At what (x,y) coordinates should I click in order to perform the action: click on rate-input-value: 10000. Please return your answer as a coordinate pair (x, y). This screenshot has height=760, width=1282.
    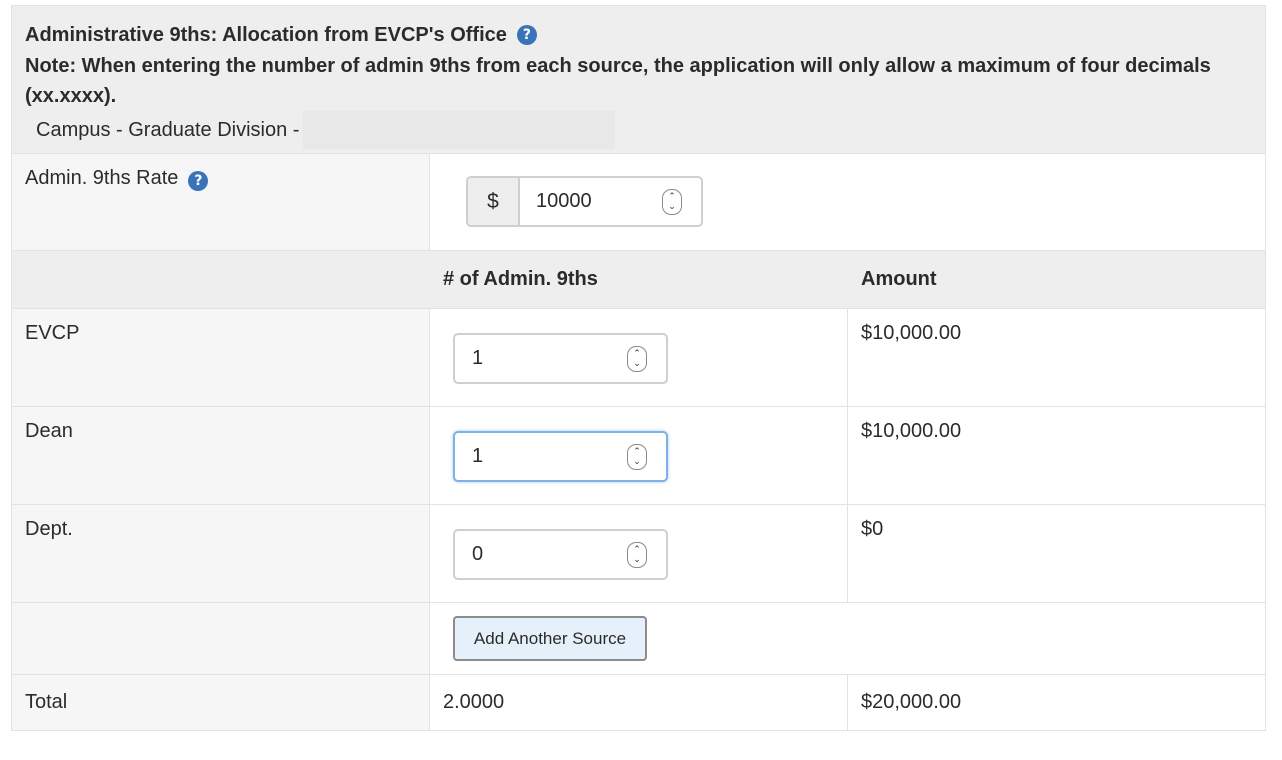
    Looking at the image, I should click on (564, 201).